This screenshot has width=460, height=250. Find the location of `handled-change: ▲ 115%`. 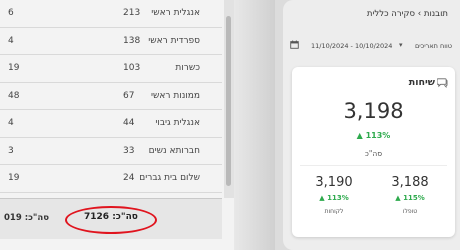

handled-change: ▲ 115% is located at coordinates (410, 198).